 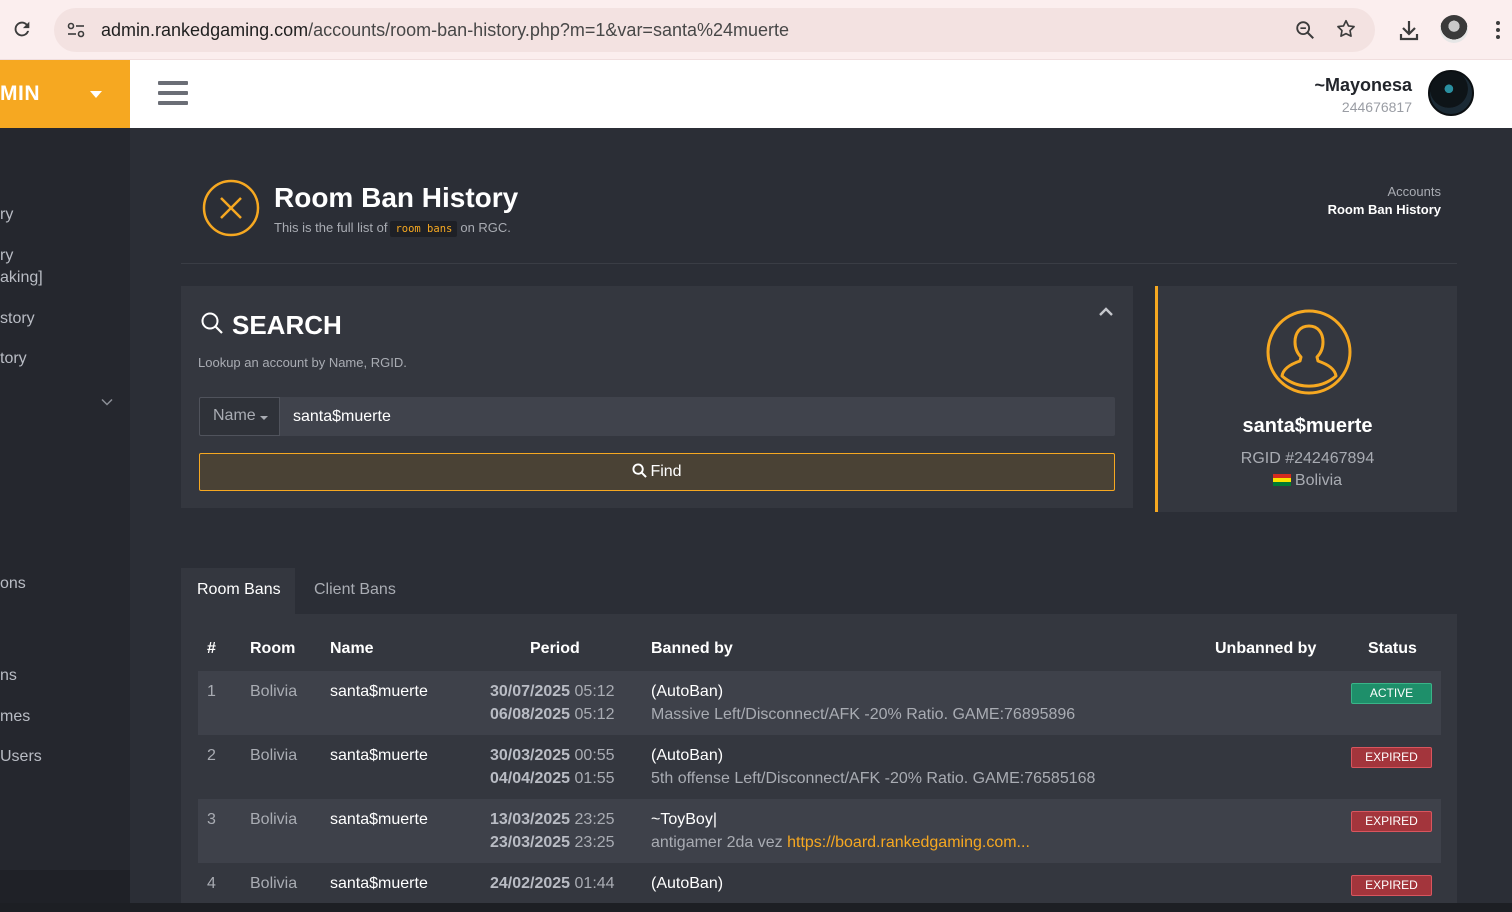 I want to click on search-type-select: Name, so click(x=239, y=416).